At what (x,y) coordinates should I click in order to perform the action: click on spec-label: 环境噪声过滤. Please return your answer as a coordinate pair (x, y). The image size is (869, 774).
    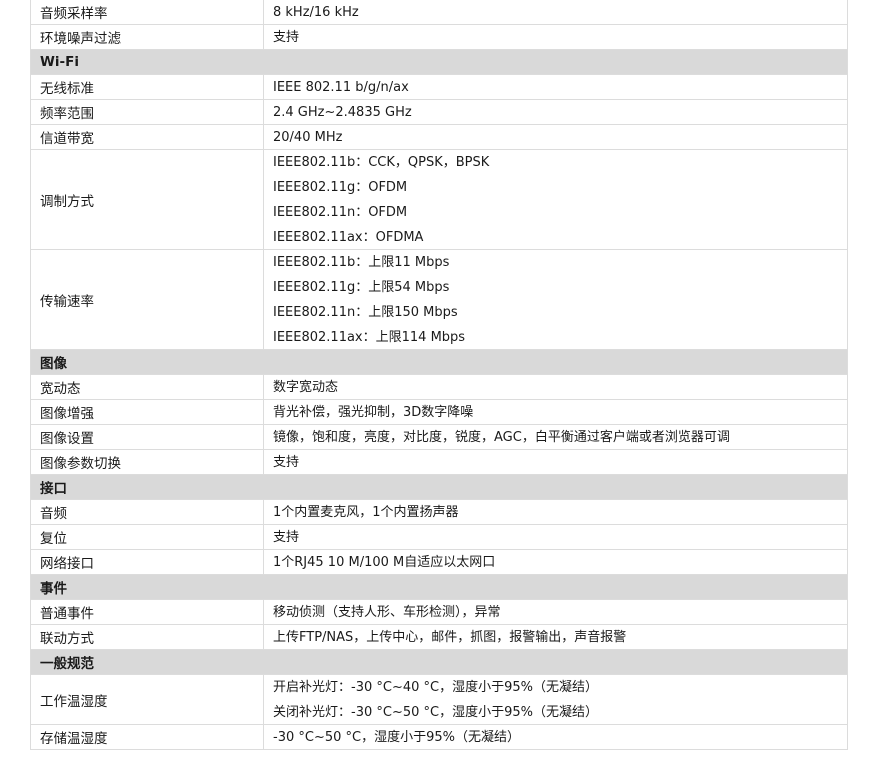
    Looking at the image, I should click on (147, 37).